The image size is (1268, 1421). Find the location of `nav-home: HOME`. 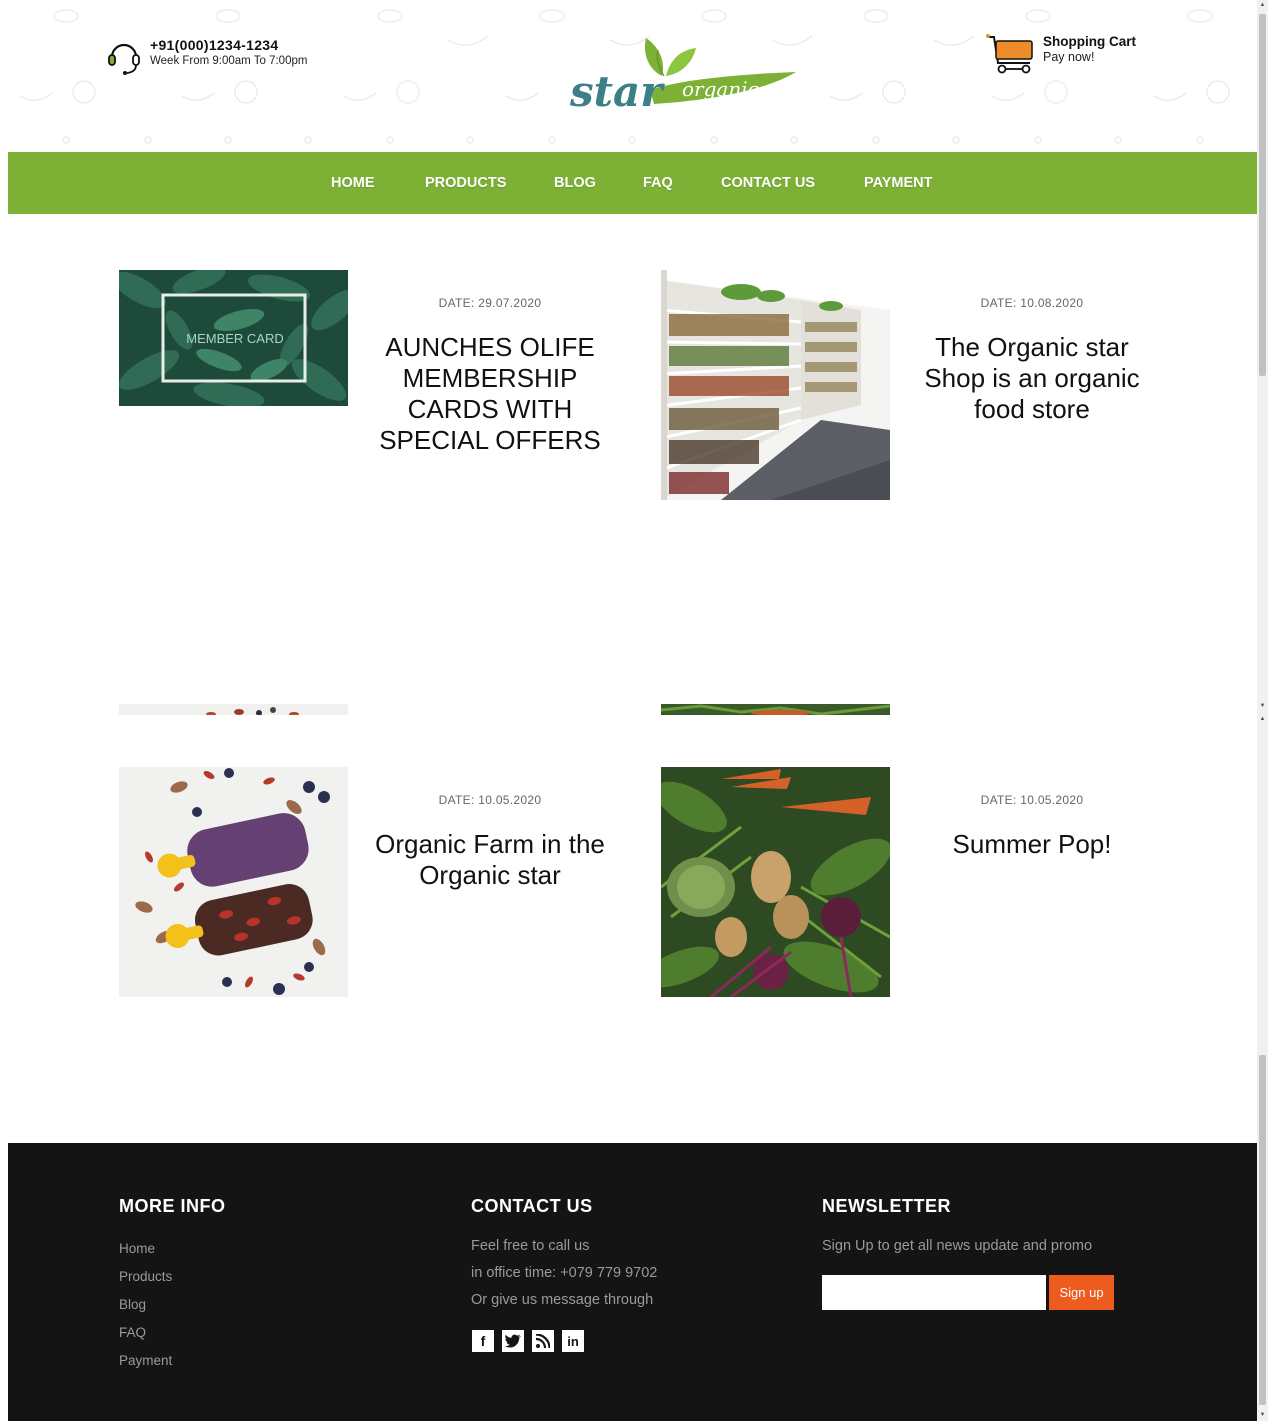

nav-home: HOME is located at coordinates (353, 183).